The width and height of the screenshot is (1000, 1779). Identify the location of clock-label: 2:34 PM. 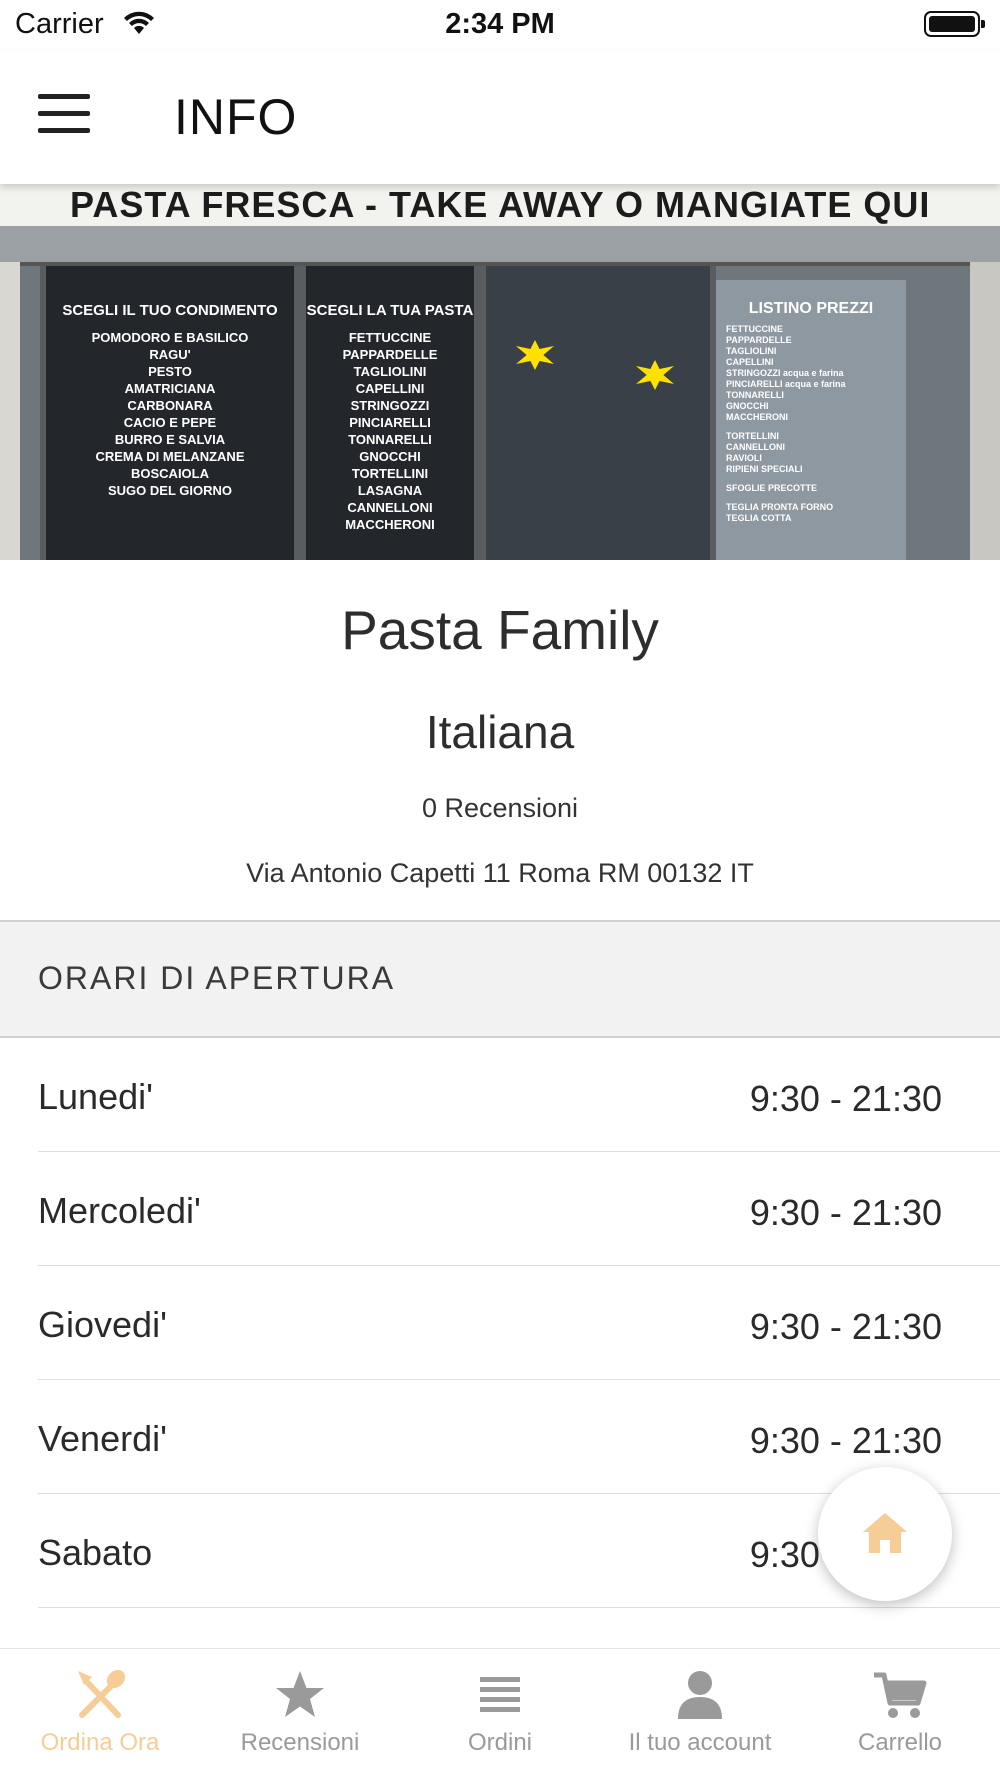
(500, 24).